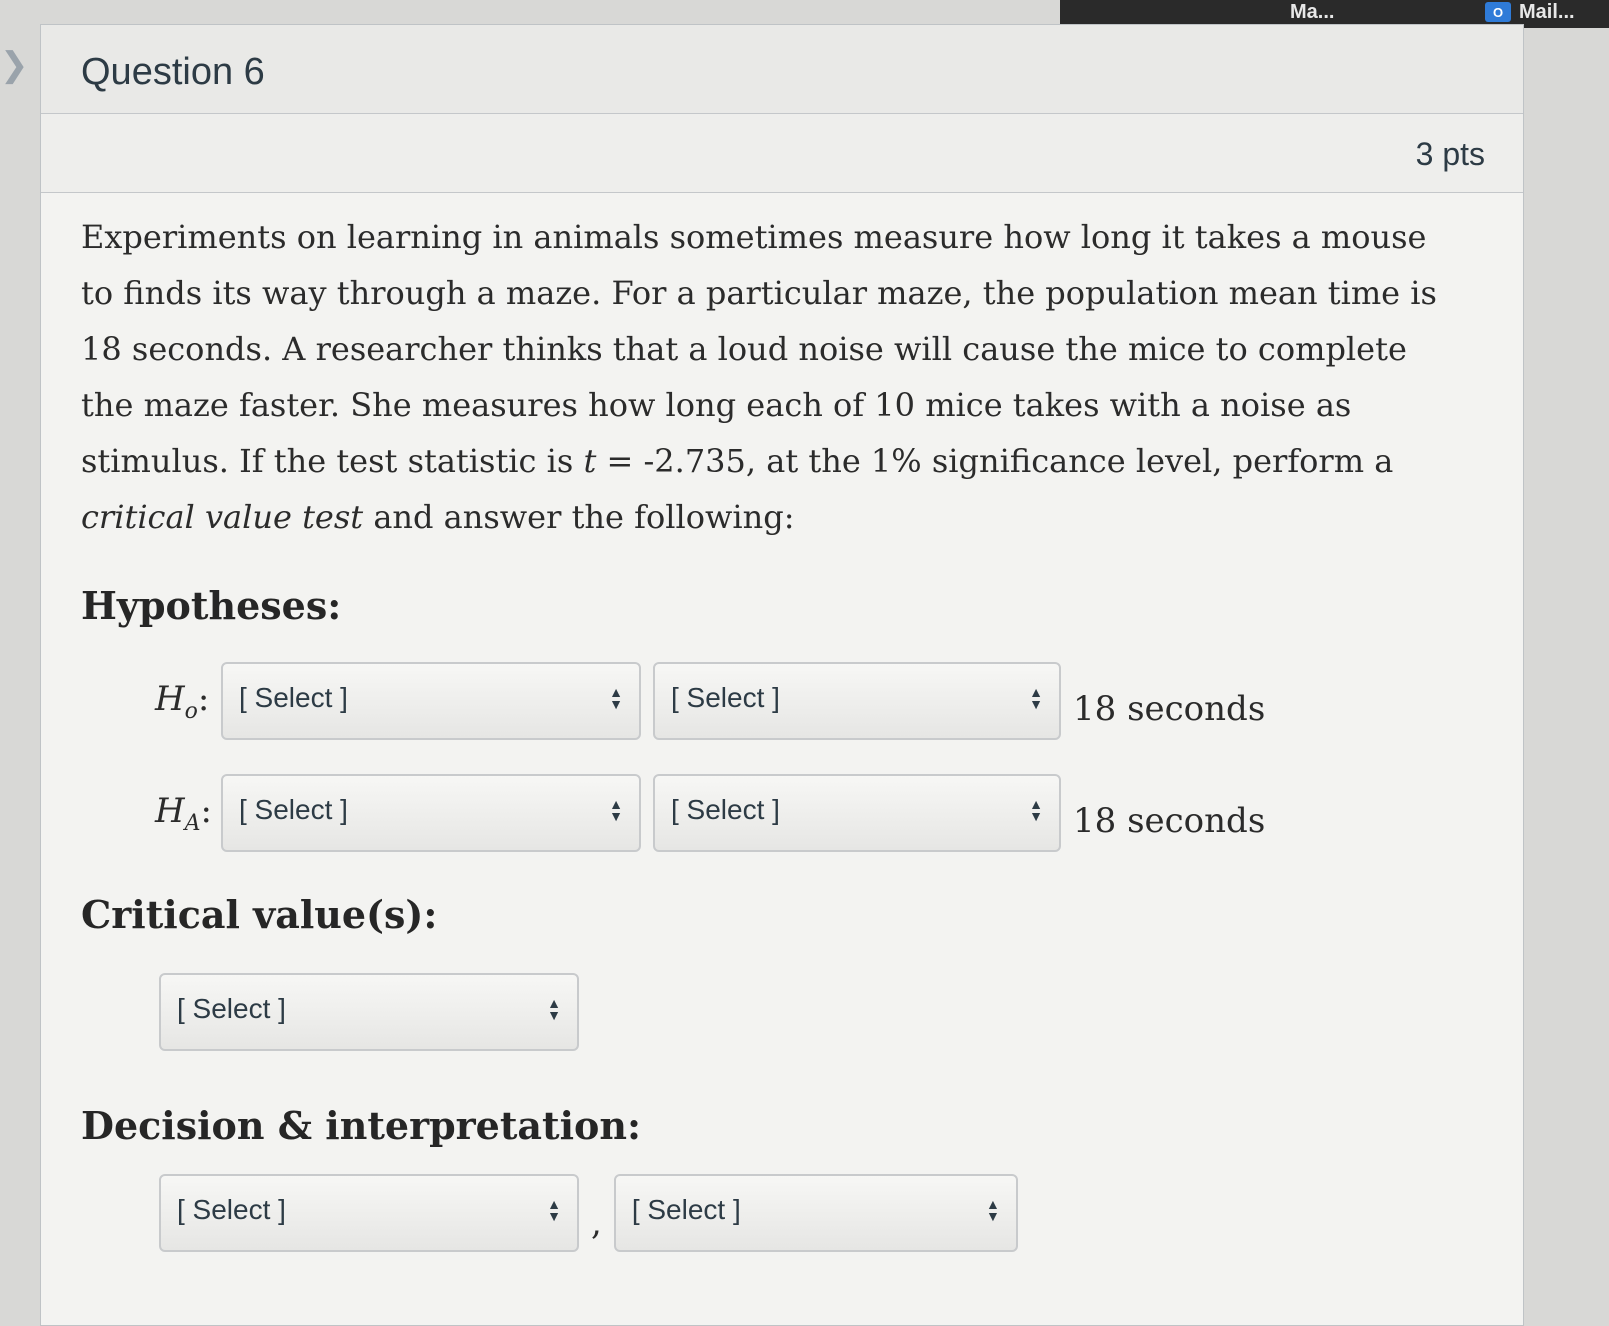 The image size is (1609, 1326). I want to click on question-points: 3 pts, so click(1450, 154).